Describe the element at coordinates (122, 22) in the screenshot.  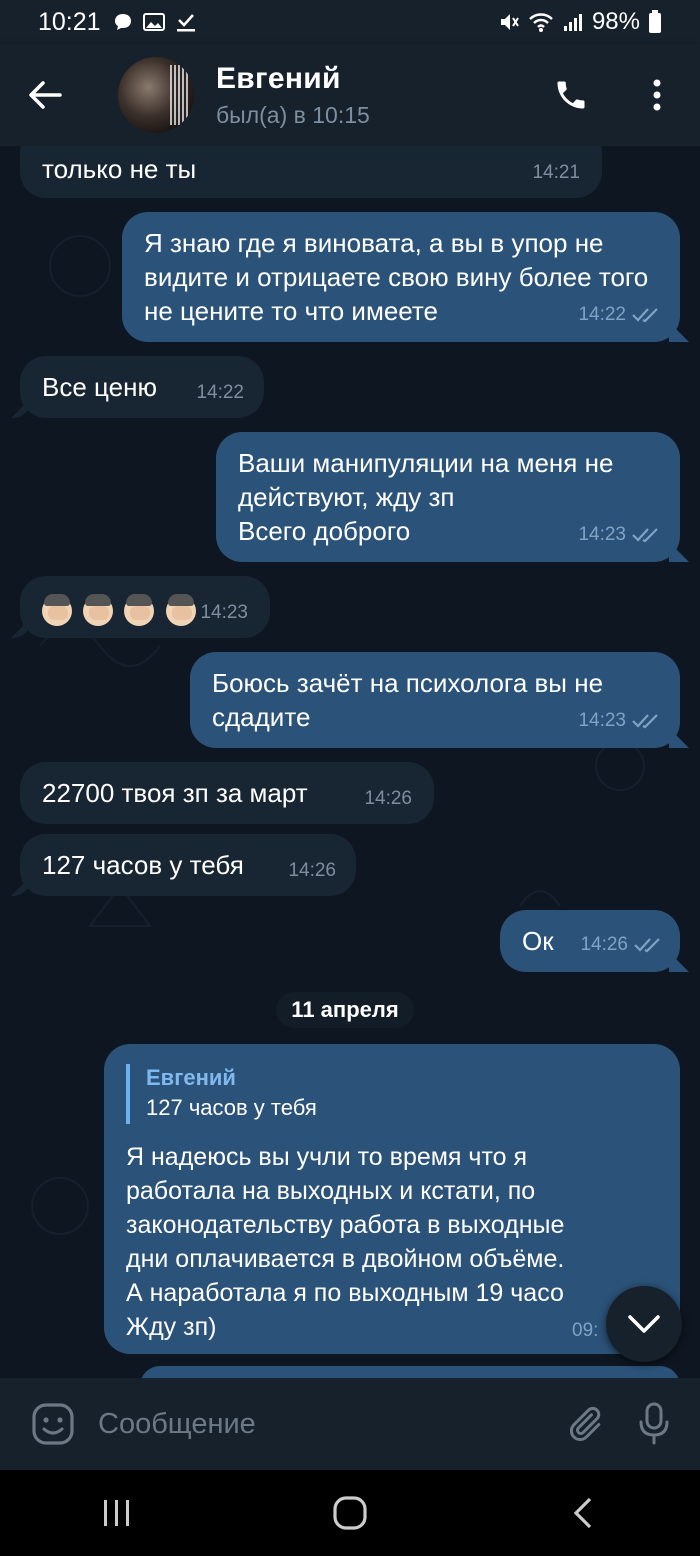
I see `chat-notification-icon` at that location.